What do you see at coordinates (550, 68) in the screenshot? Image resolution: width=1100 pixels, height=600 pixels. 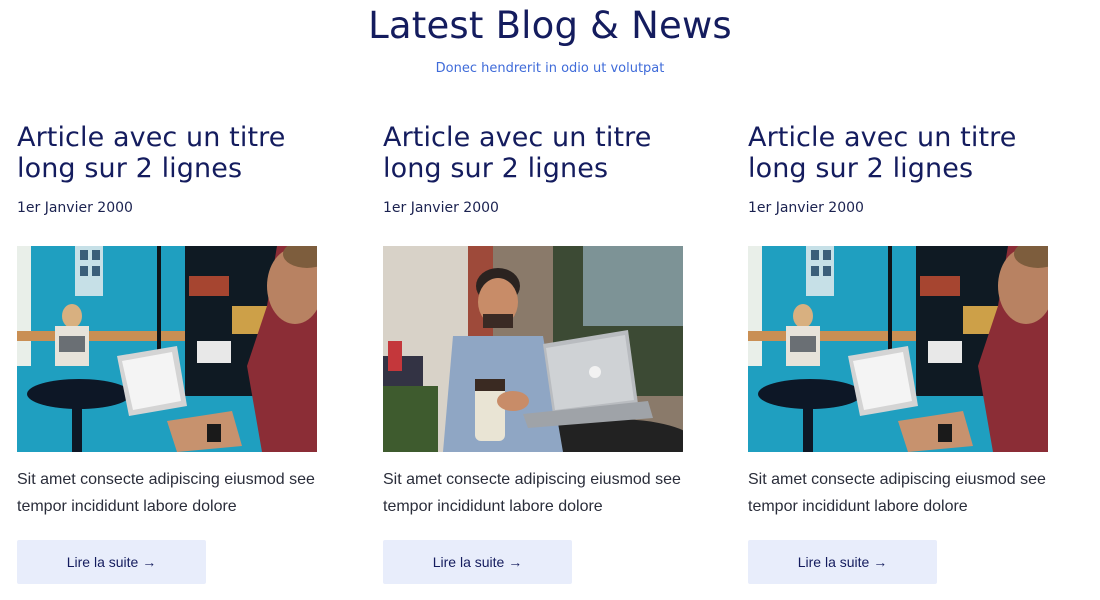 I see `section-subtitle: Donec hendrerit in odio ut volutpat` at bounding box center [550, 68].